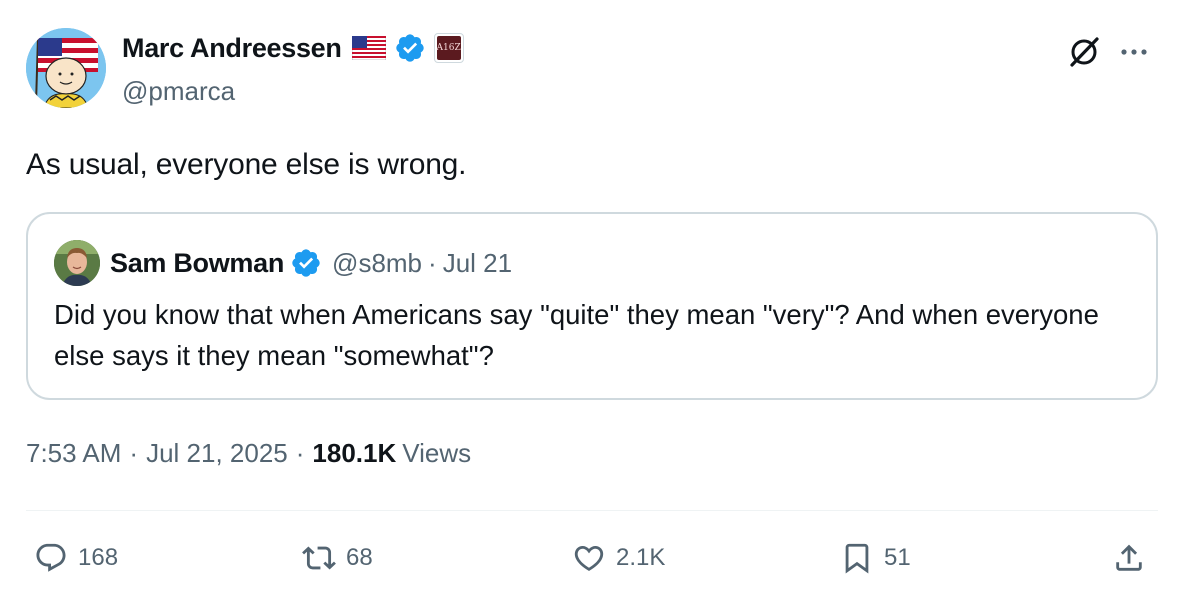 This screenshot has height=596, width=1184. I want to click on share-icon, so click(1129, 557).